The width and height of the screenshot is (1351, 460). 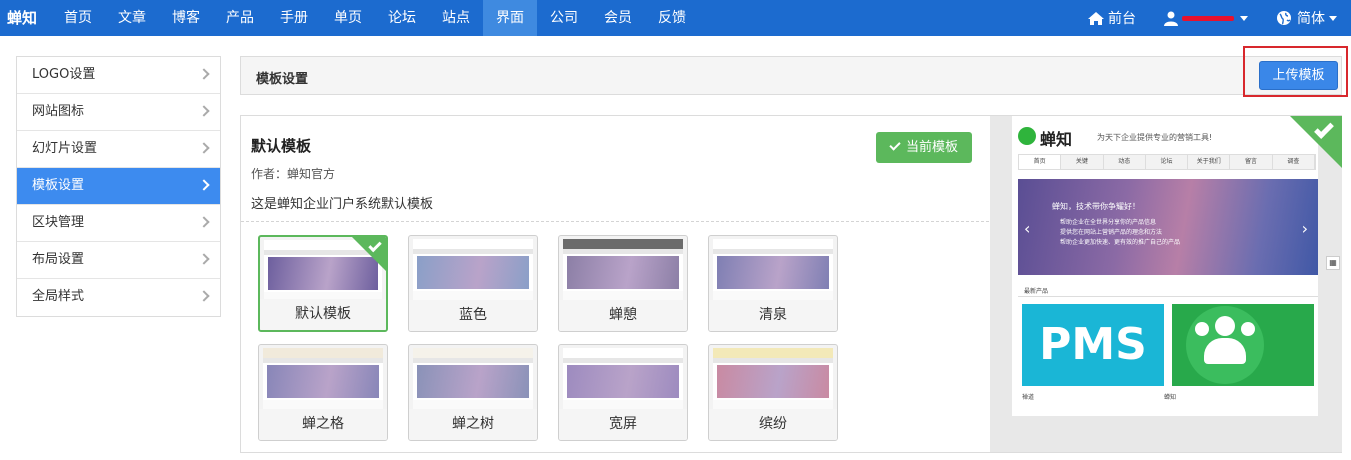 I want to click on brand-logo: 蝉知, so click(x=25, y=18).